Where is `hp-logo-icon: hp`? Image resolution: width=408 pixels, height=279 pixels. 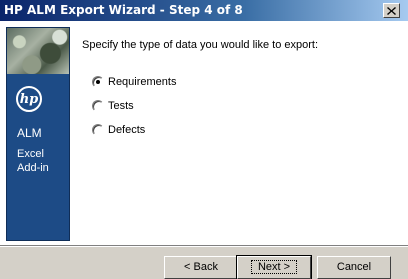 hp-logo-icon: hp is located at coordinates (29, 99).